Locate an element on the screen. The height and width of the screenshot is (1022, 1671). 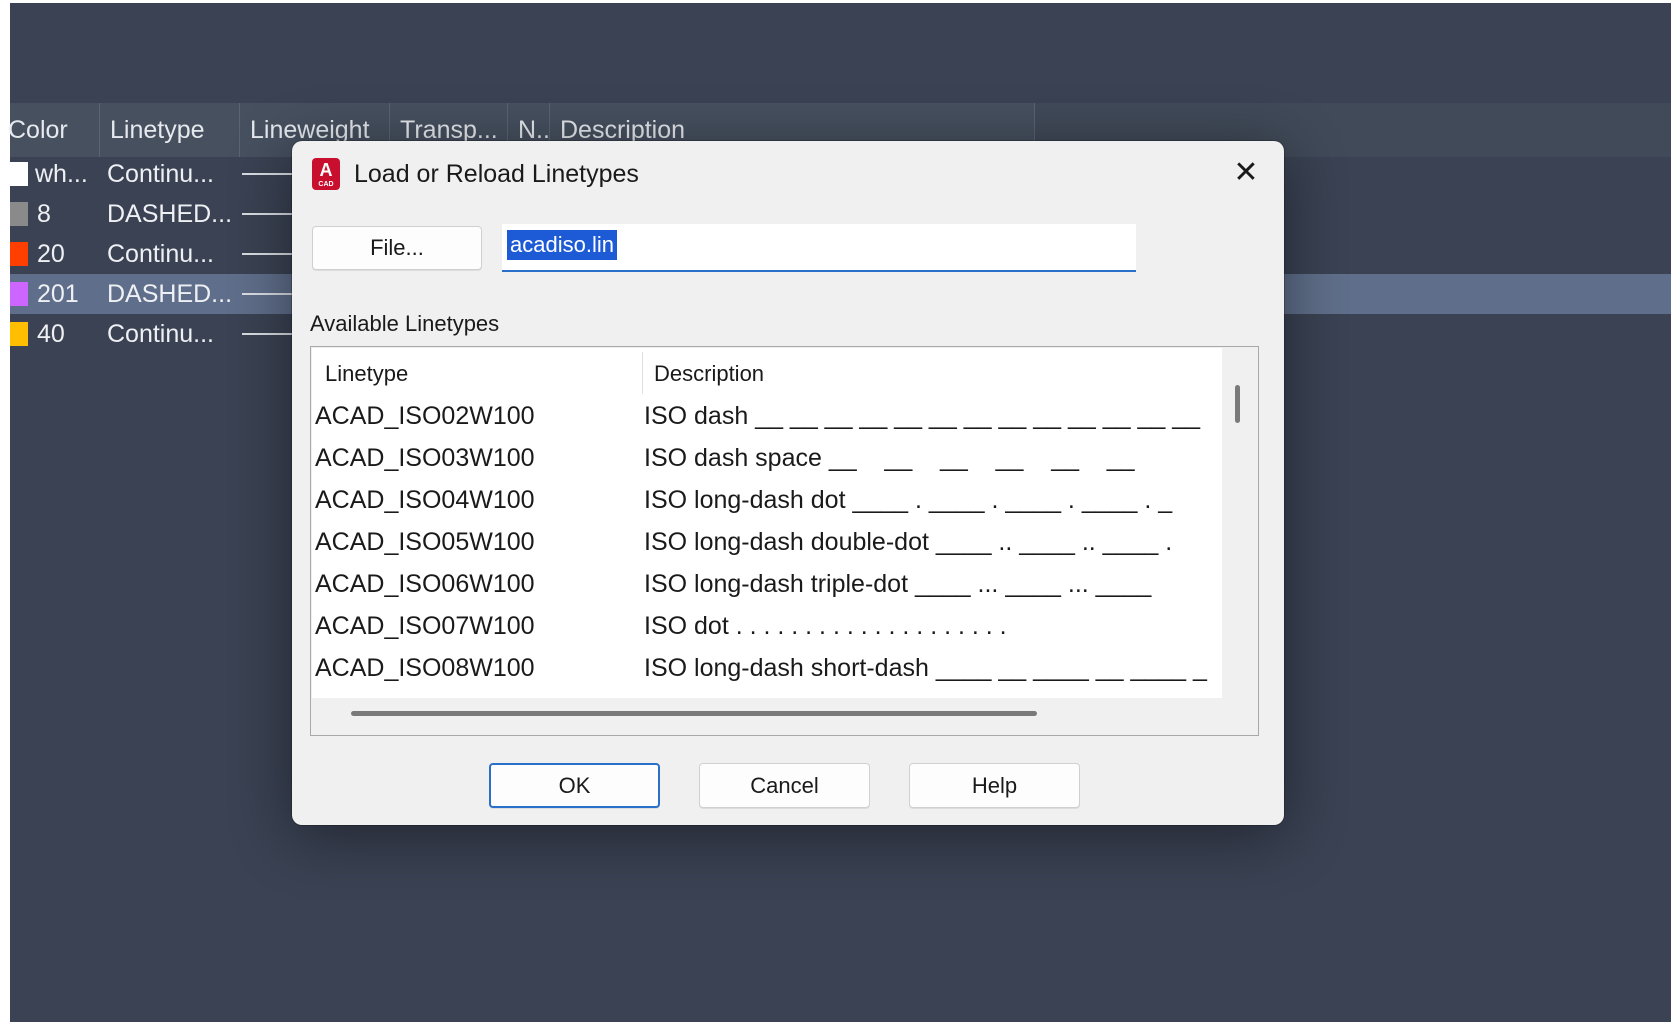
help-button: Help is located at coordinates (994, 785).